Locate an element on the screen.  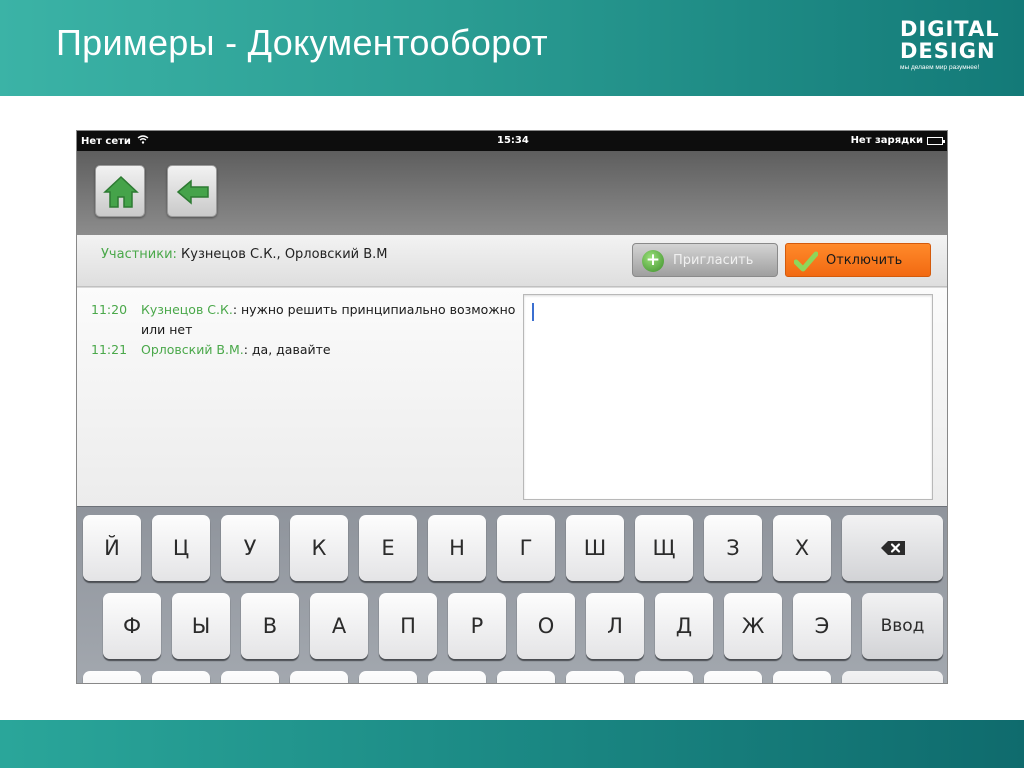
back-button is located at coordinates (192, 191).